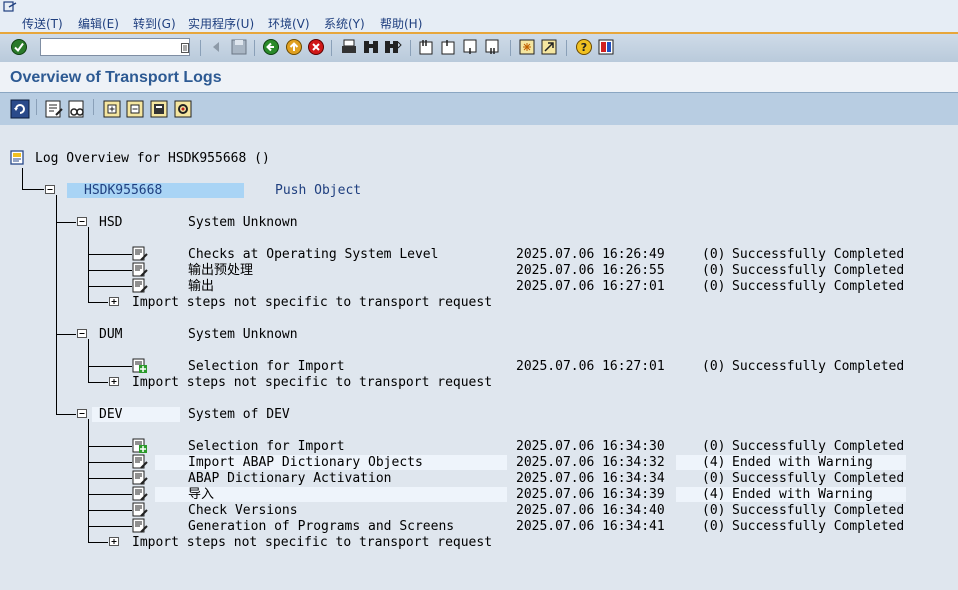 The height and width of the screenshot is (590, 958). I want to click on menu-item-edit: 编辑(E), so click(98, 23).